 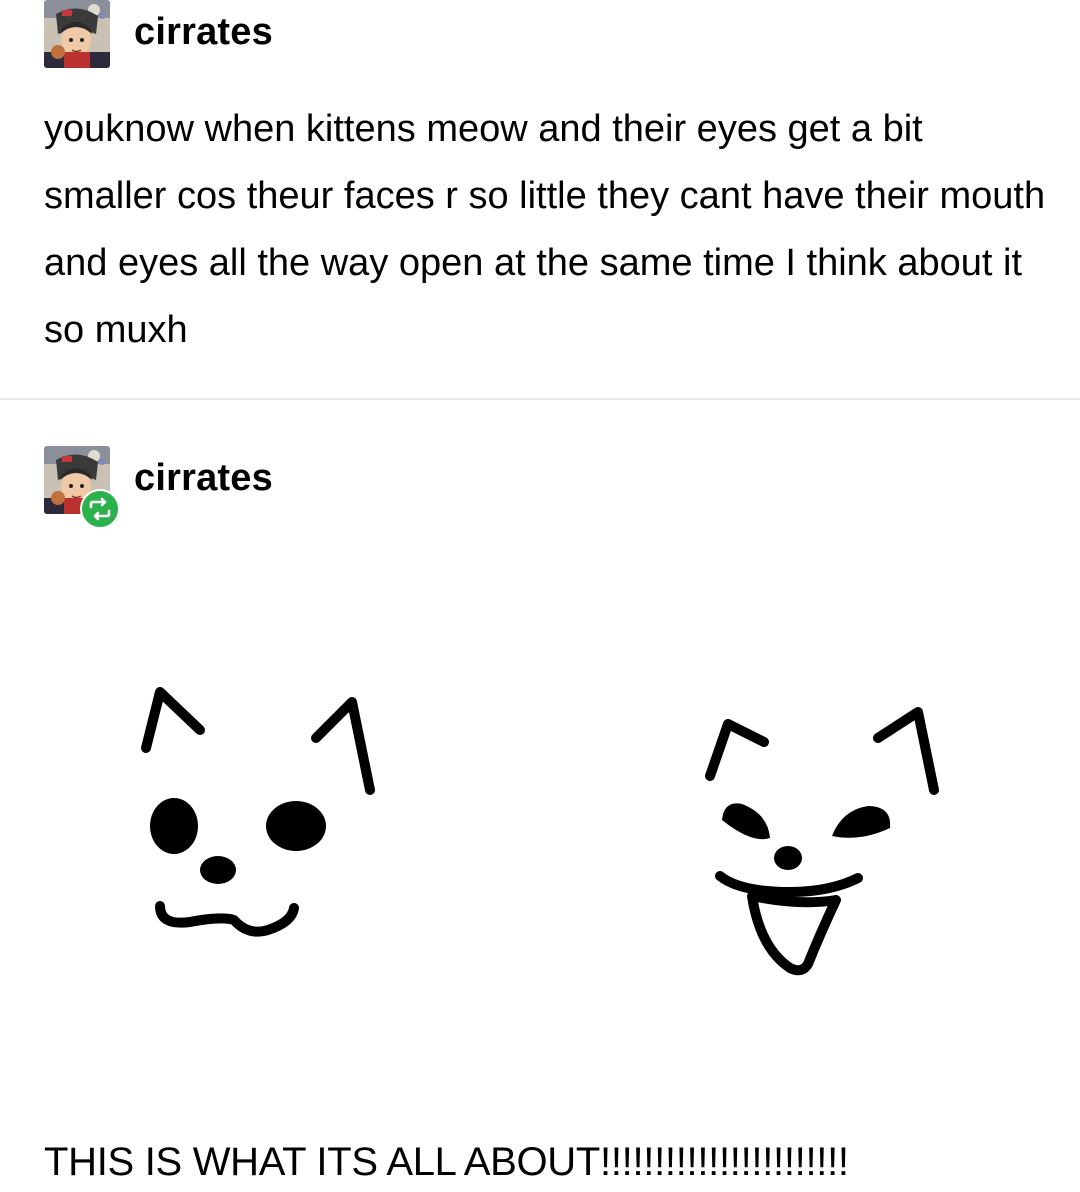 What do you see at coordinates (100, 509) in the screenshot?
I see `reblog-icon` at bounding box center [100, 509].